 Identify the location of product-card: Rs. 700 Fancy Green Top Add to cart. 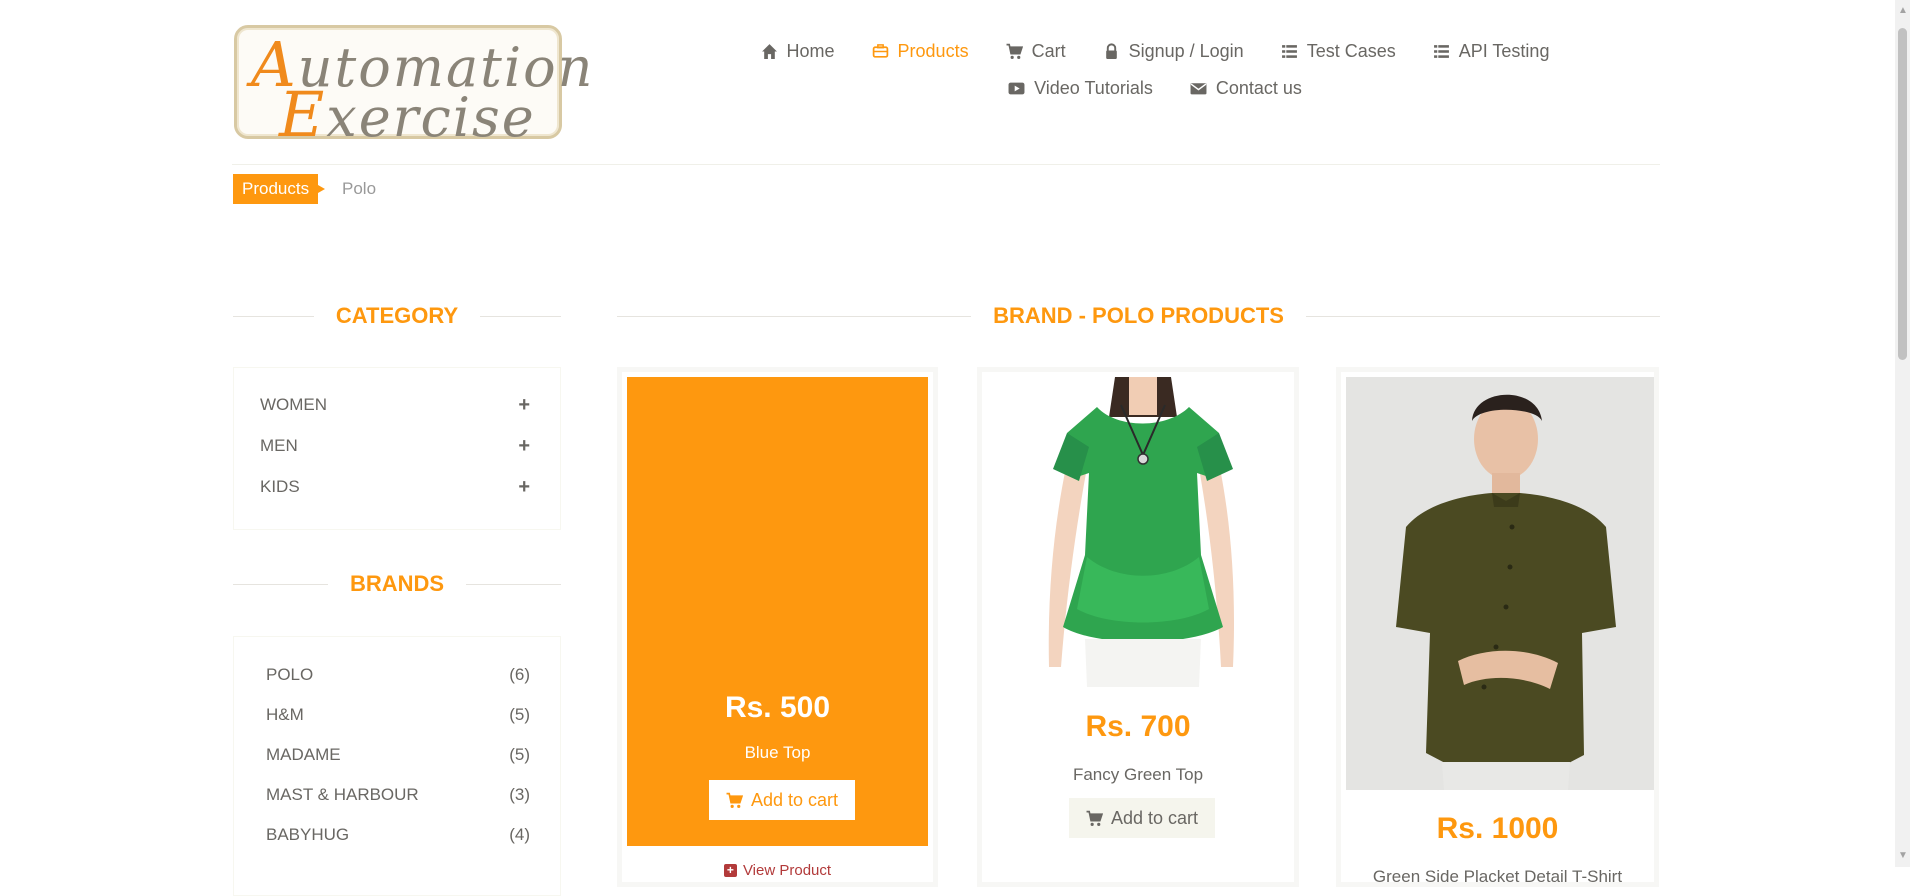
(1138, 627).